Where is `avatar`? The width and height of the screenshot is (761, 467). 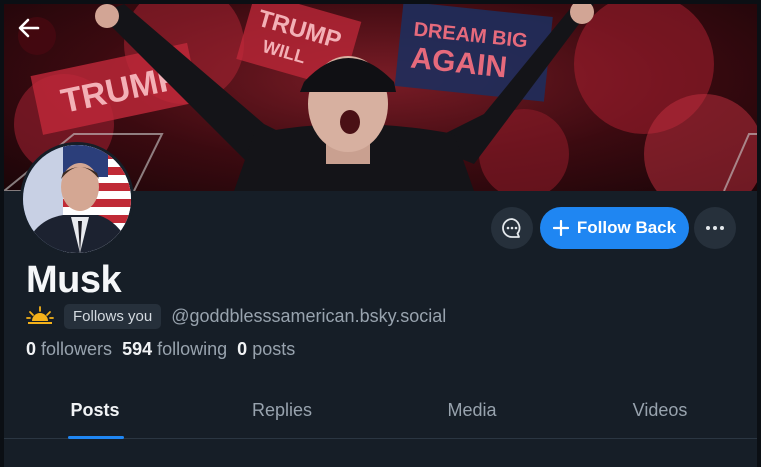 avatar is located at coordinates (77, 199).